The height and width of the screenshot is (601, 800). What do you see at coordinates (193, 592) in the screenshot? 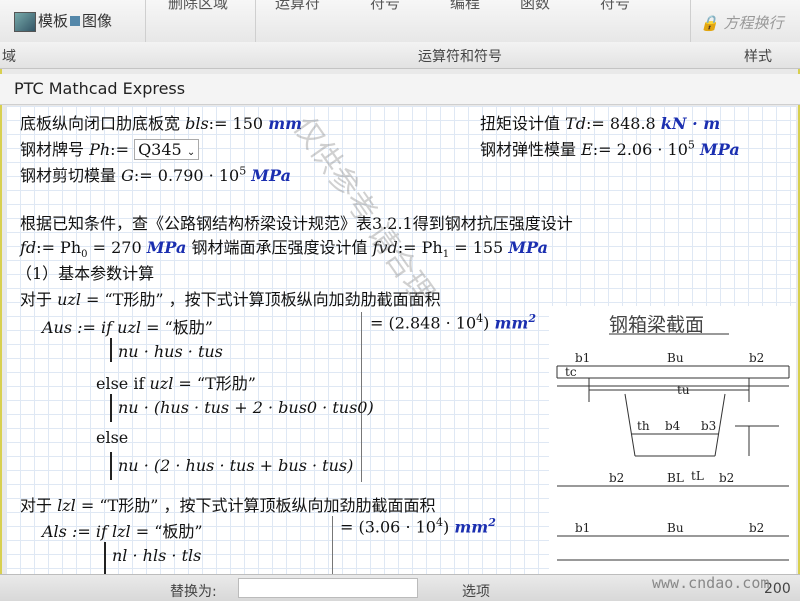
I see `replace-label: 替换为:` at bounding box center [193, 592].